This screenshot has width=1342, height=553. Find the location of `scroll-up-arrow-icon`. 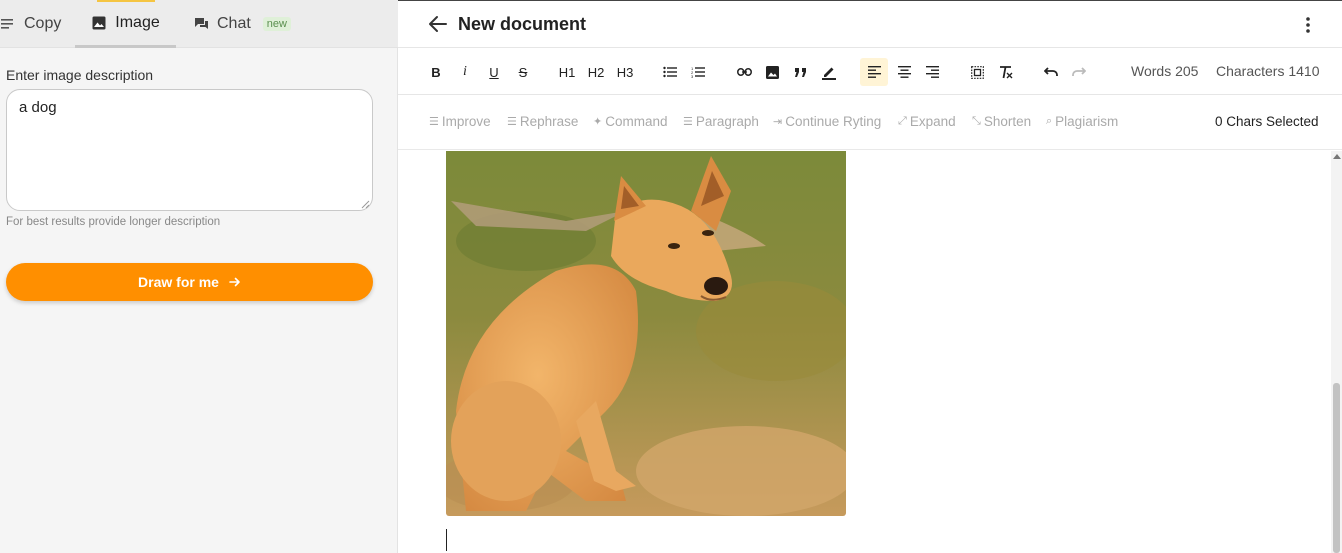

scroll-up-arrow-icon is located at coordinates (1337, 156).